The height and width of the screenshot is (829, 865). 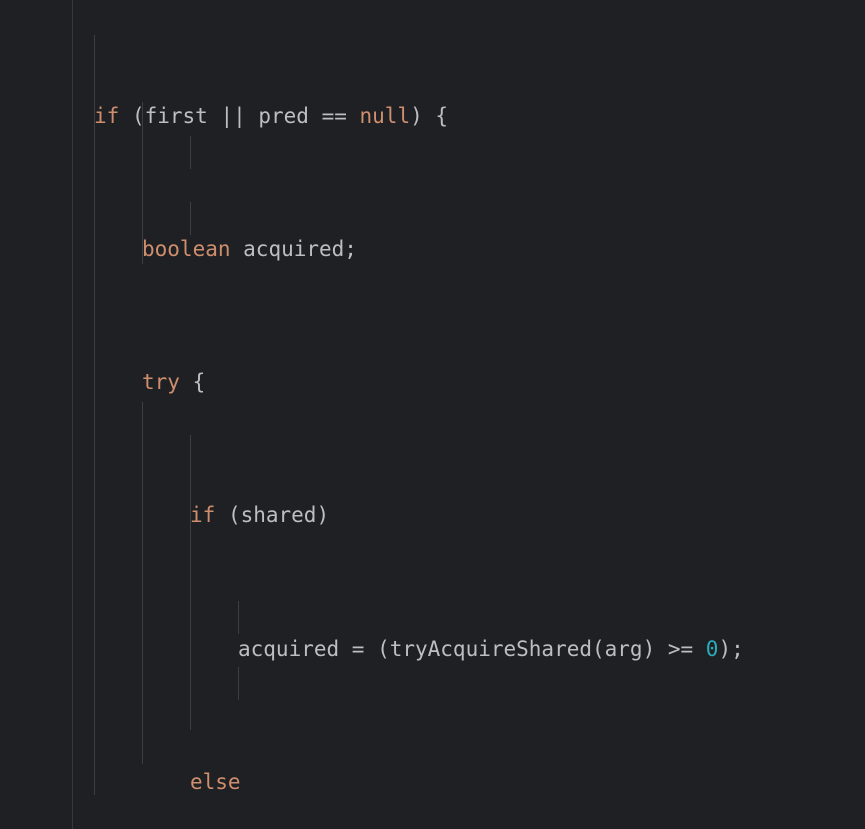 What do you see at coordinates (432, 782) in the screenshot?
I see `code-line: else` at bounding box center [432, 782].